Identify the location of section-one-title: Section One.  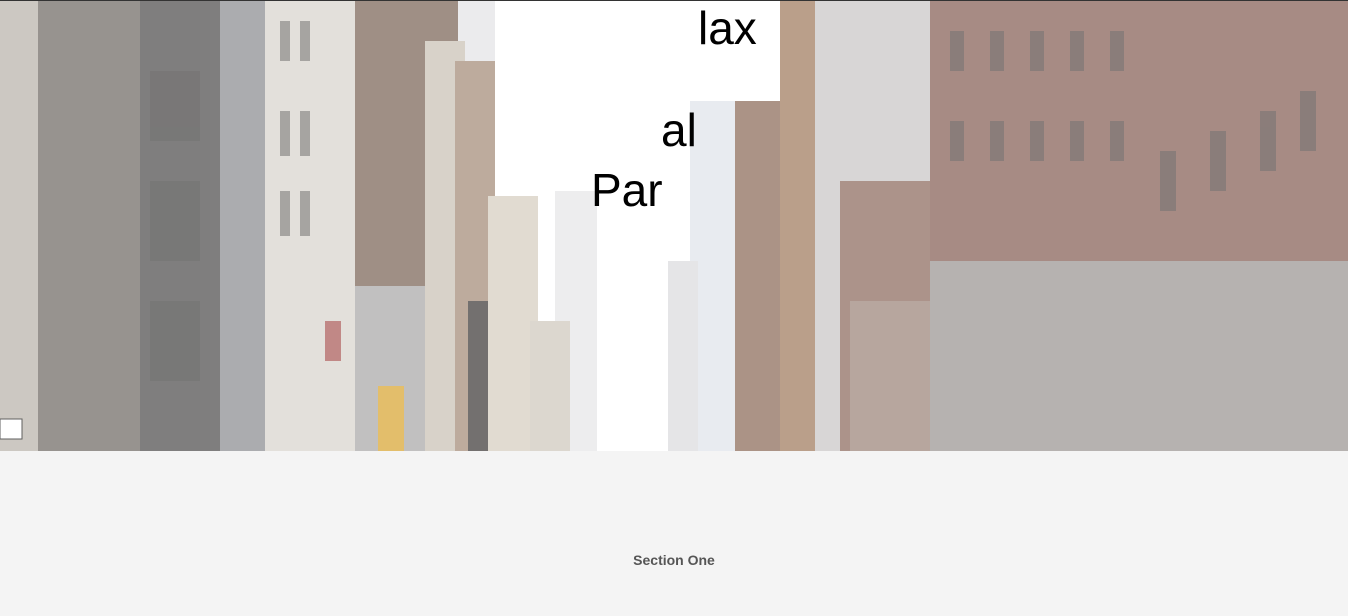
(674, 560).